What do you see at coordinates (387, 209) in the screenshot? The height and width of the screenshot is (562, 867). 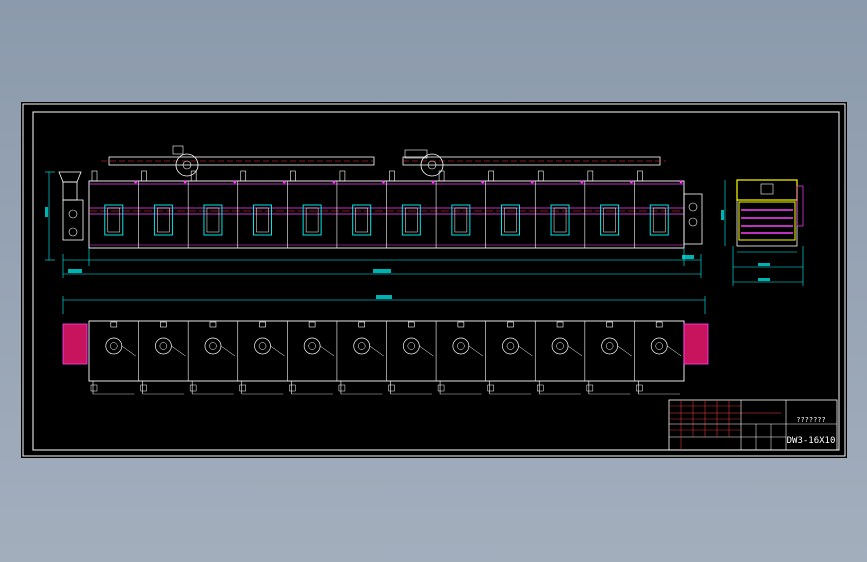 I see `dryer-sections` at bounding box center [387, 209].